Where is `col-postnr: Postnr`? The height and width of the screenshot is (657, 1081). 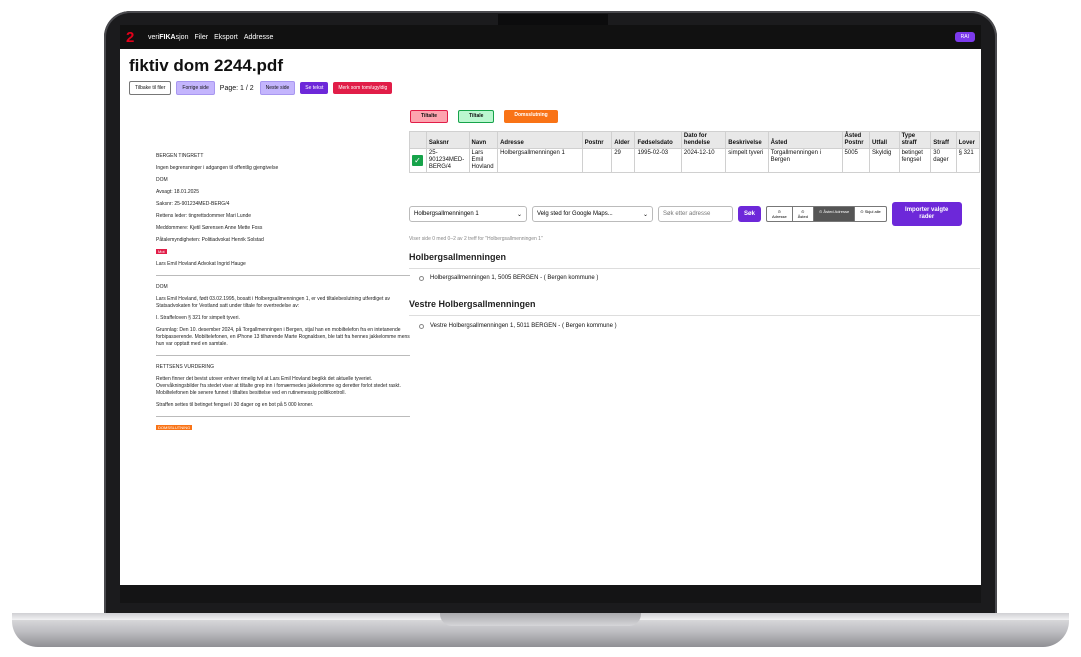
col-postnr: Postnr is located at coordinates (597, 140).